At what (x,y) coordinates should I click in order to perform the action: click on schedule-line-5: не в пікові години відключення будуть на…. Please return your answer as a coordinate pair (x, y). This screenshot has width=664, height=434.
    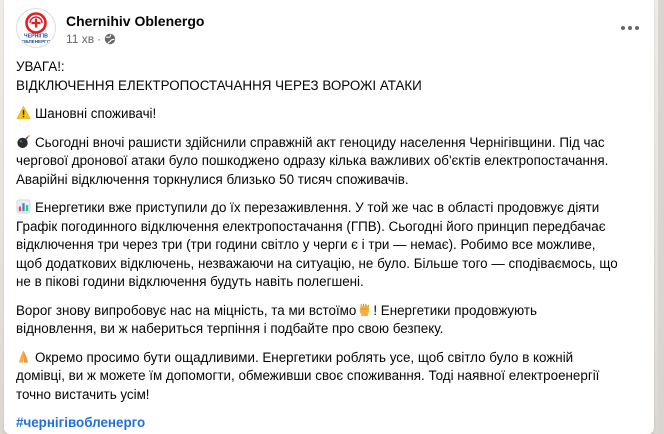
    Looking at the image, I should click on (190, 281).